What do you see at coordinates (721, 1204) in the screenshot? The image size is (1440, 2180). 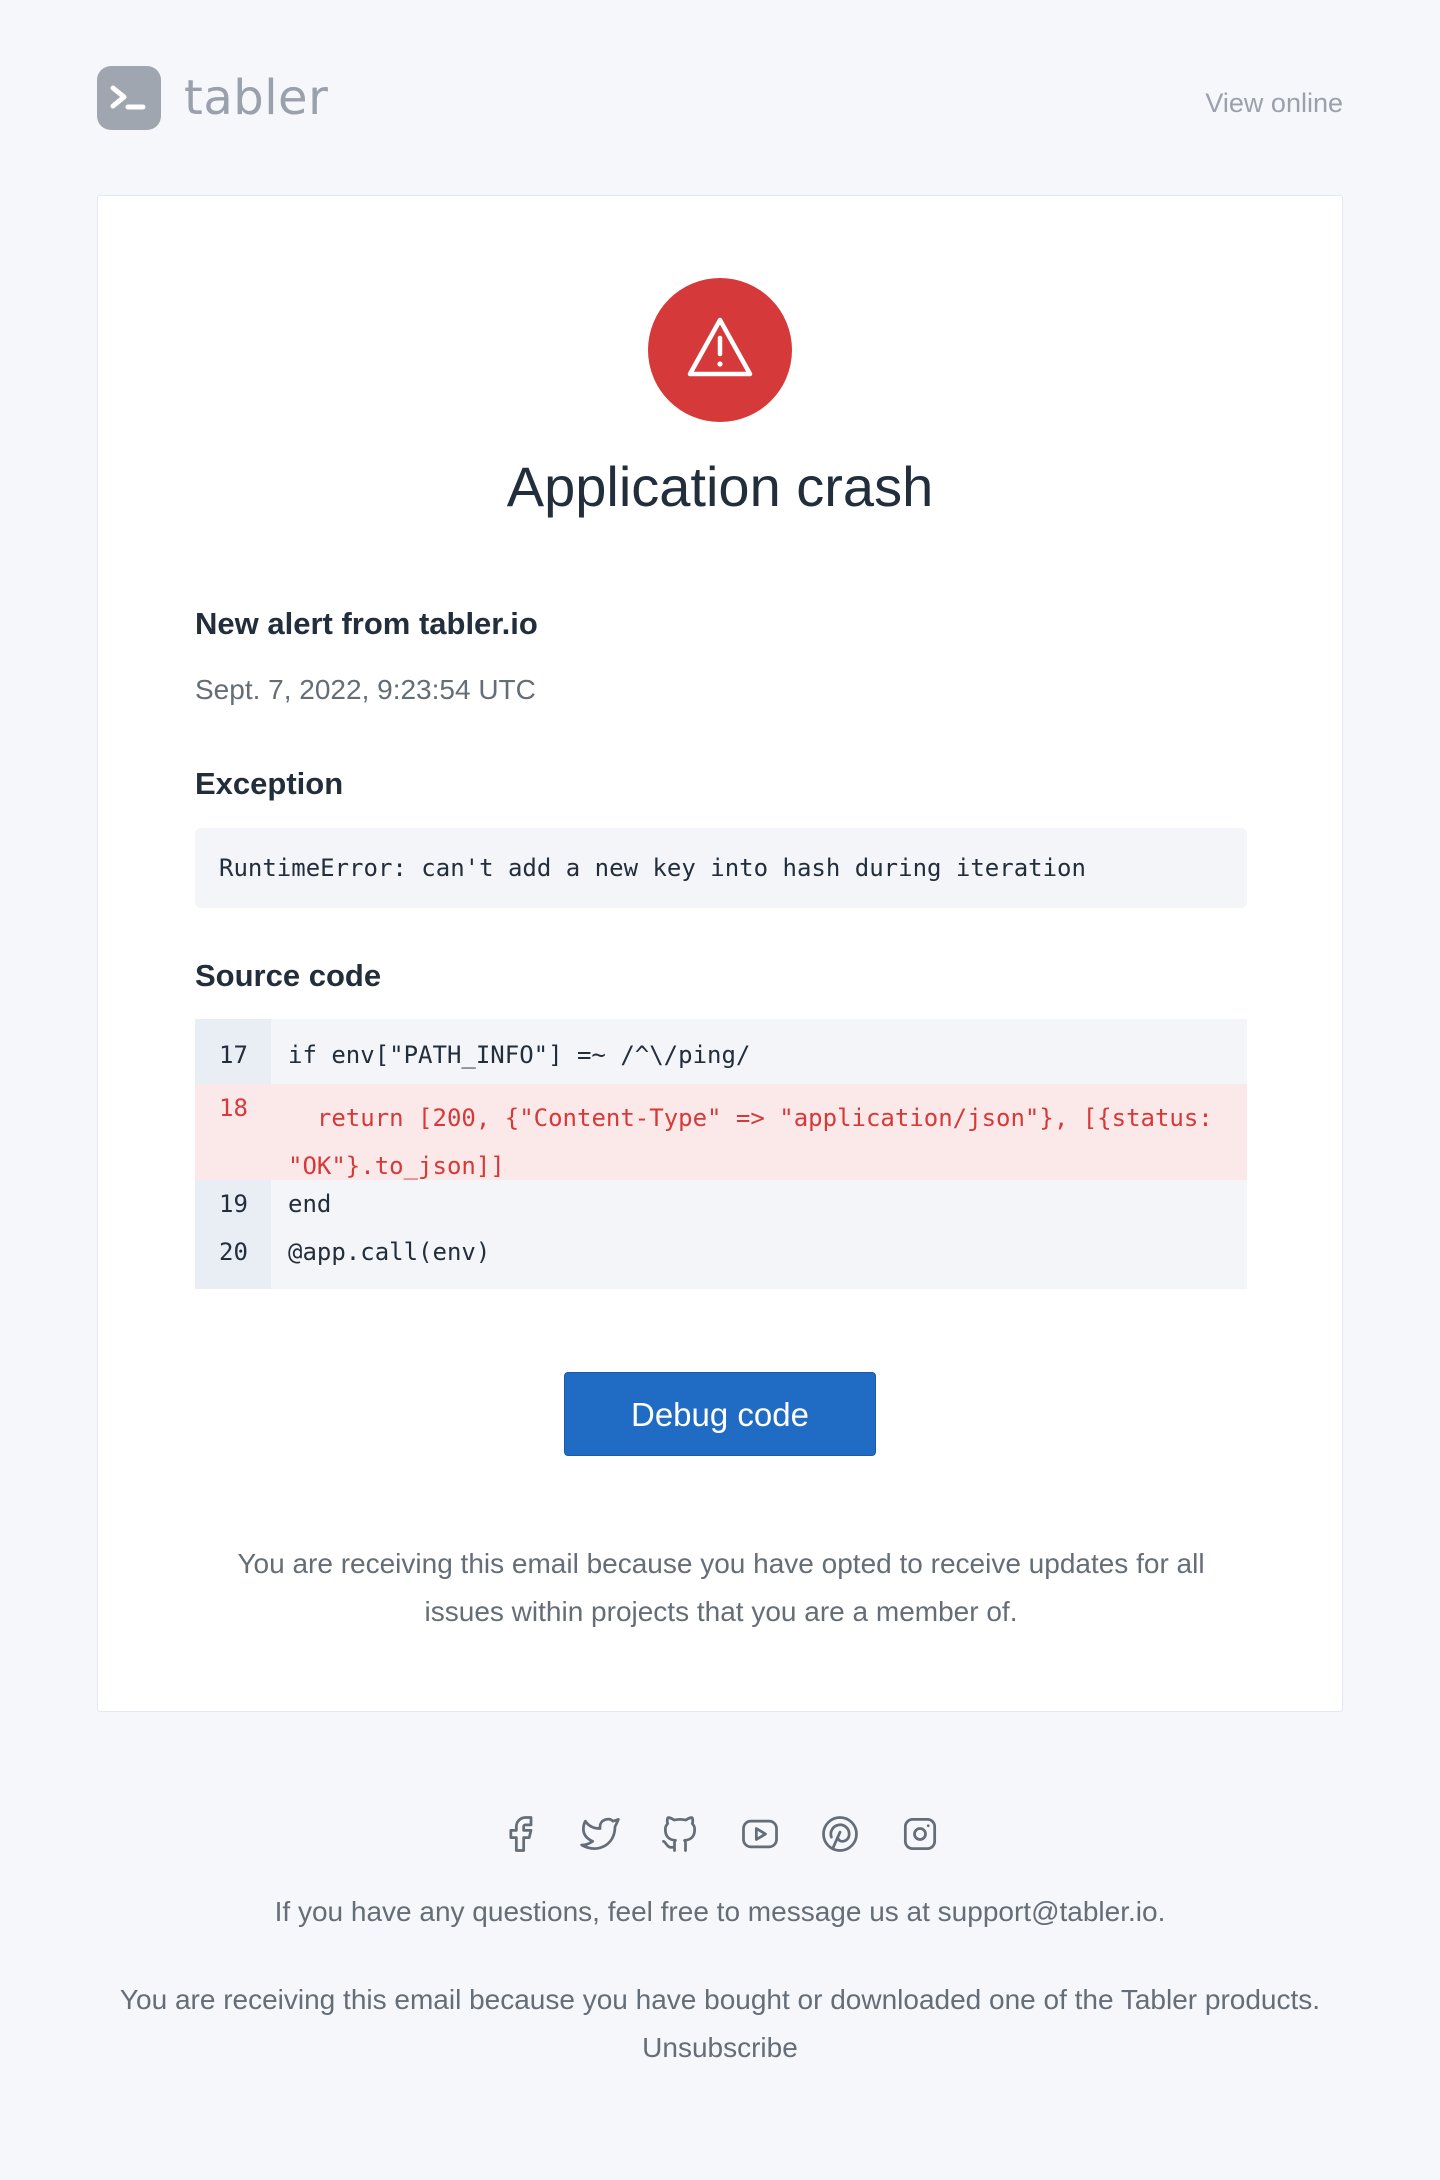 I see `code-line: 19 end` at bounding box center [721, 1204].